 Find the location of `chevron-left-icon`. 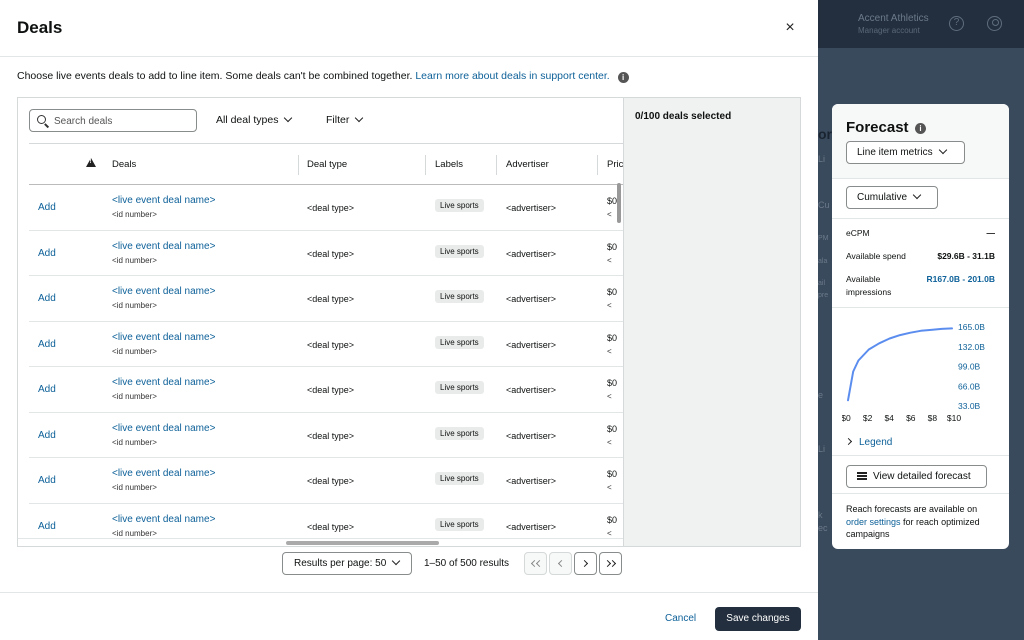

chevron-left-icon is located at coordinates (539, 563).